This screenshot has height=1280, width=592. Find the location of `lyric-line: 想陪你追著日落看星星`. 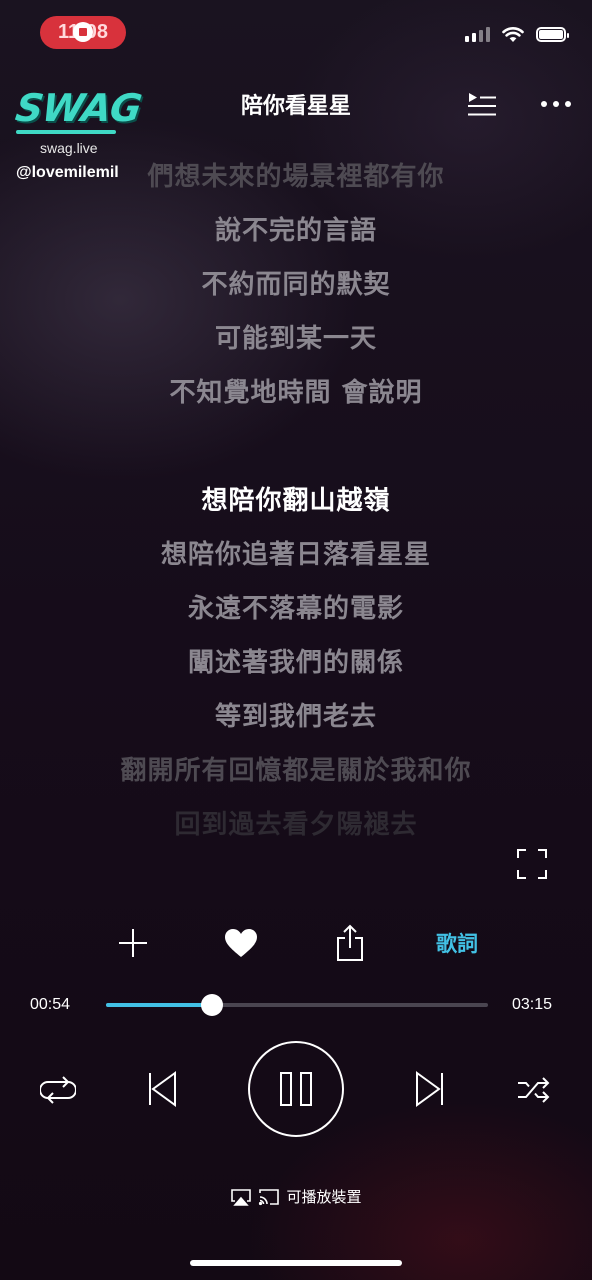

lyric-line: 想陪你追著日落看星星 is located at coordinates (296, 552).